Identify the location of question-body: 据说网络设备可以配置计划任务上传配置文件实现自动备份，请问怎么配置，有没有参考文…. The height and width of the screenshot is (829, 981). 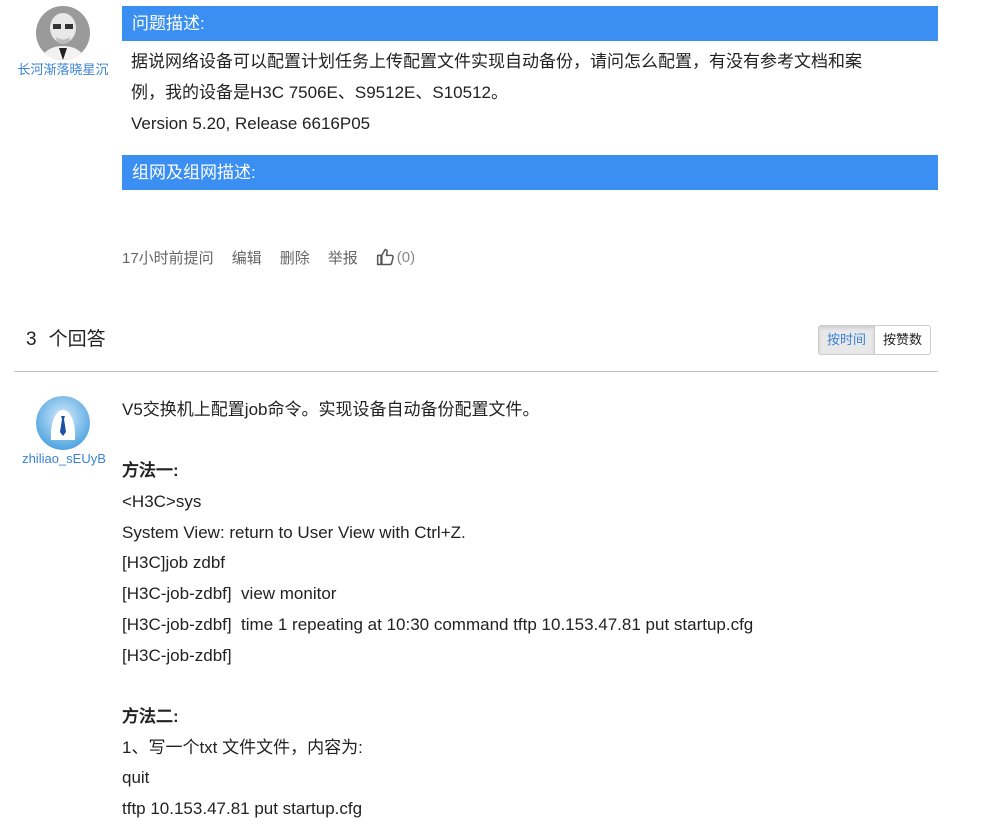
(526, 92).